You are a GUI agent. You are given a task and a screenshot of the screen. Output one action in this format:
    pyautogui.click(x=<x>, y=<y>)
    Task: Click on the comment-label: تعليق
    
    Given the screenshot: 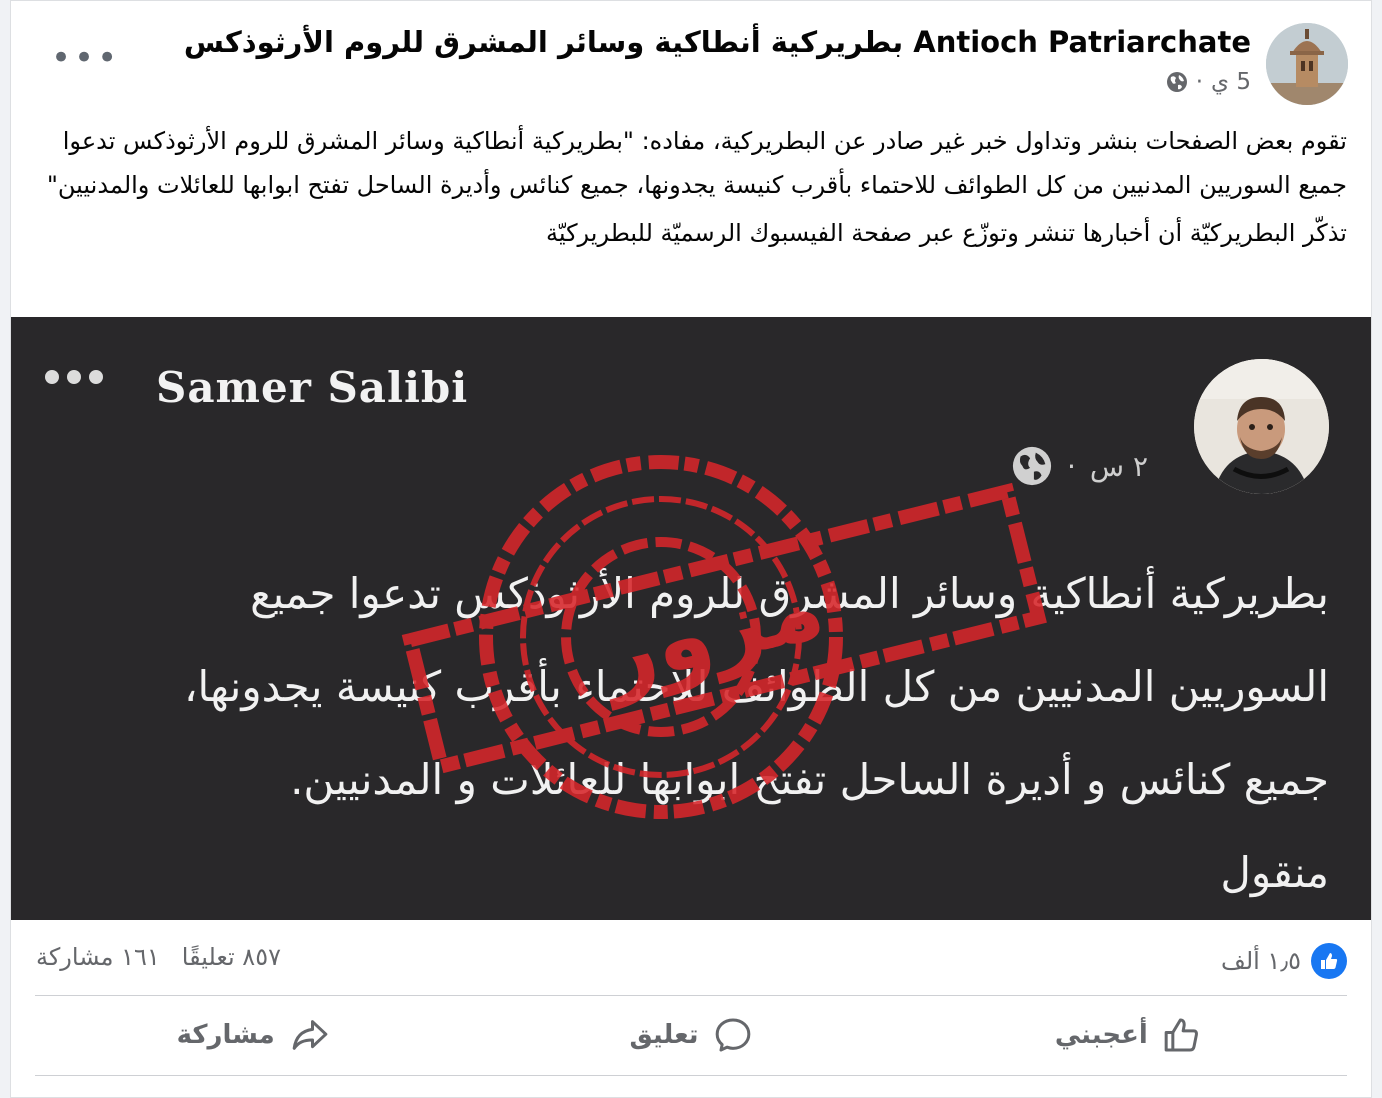 What is the action you would take?
    pyautogui.click(x=664, y=1035)
    